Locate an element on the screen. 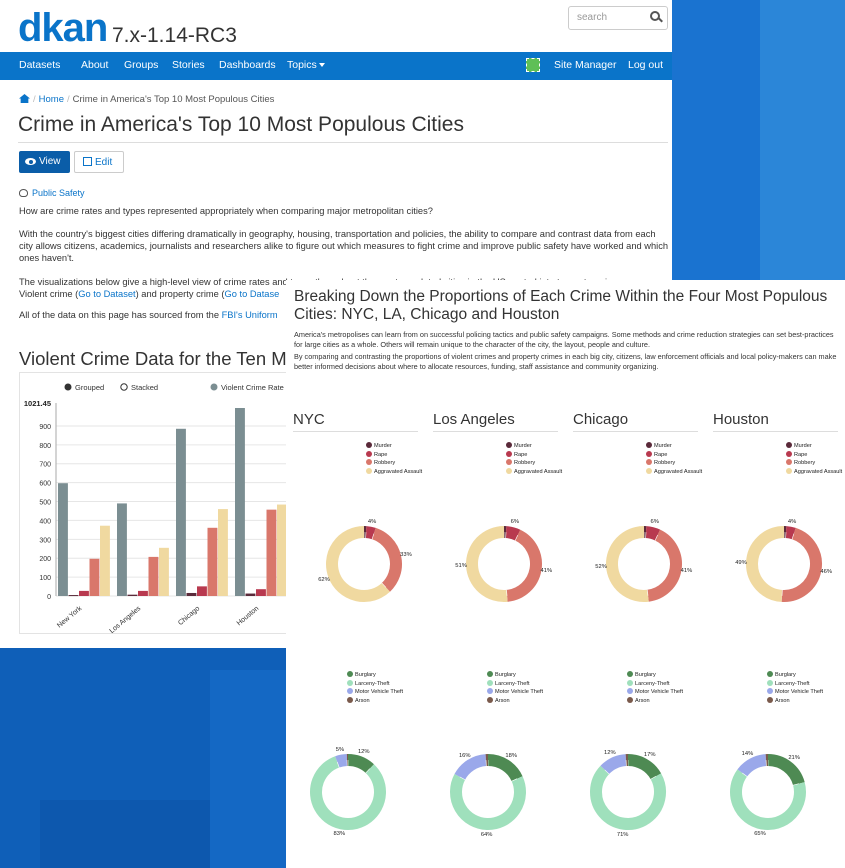 The height and width of the screenshot is (868, 845). home-icon is located at coordinates (24, 98).